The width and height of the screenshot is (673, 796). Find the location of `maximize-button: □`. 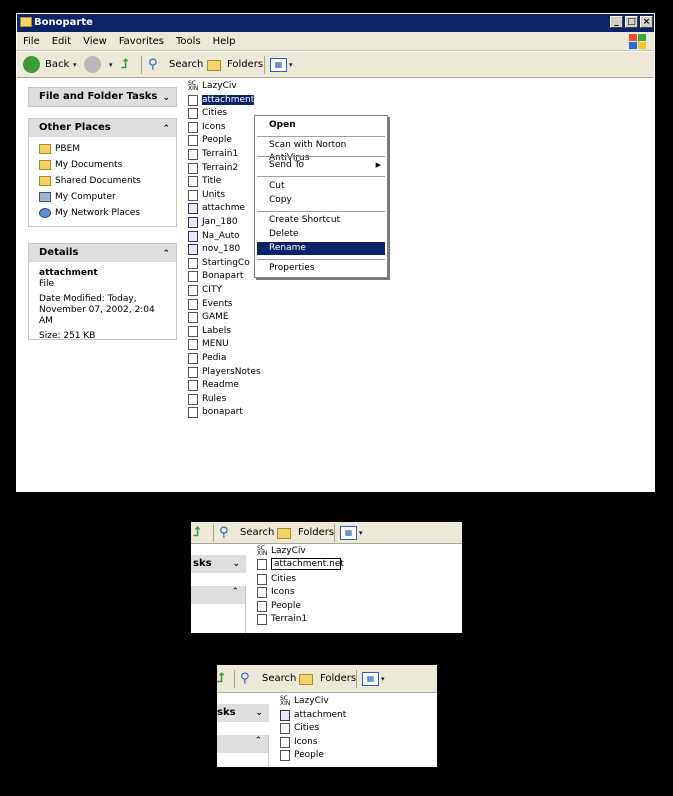

maximize-button: □ is located at coordinates (631, 22).